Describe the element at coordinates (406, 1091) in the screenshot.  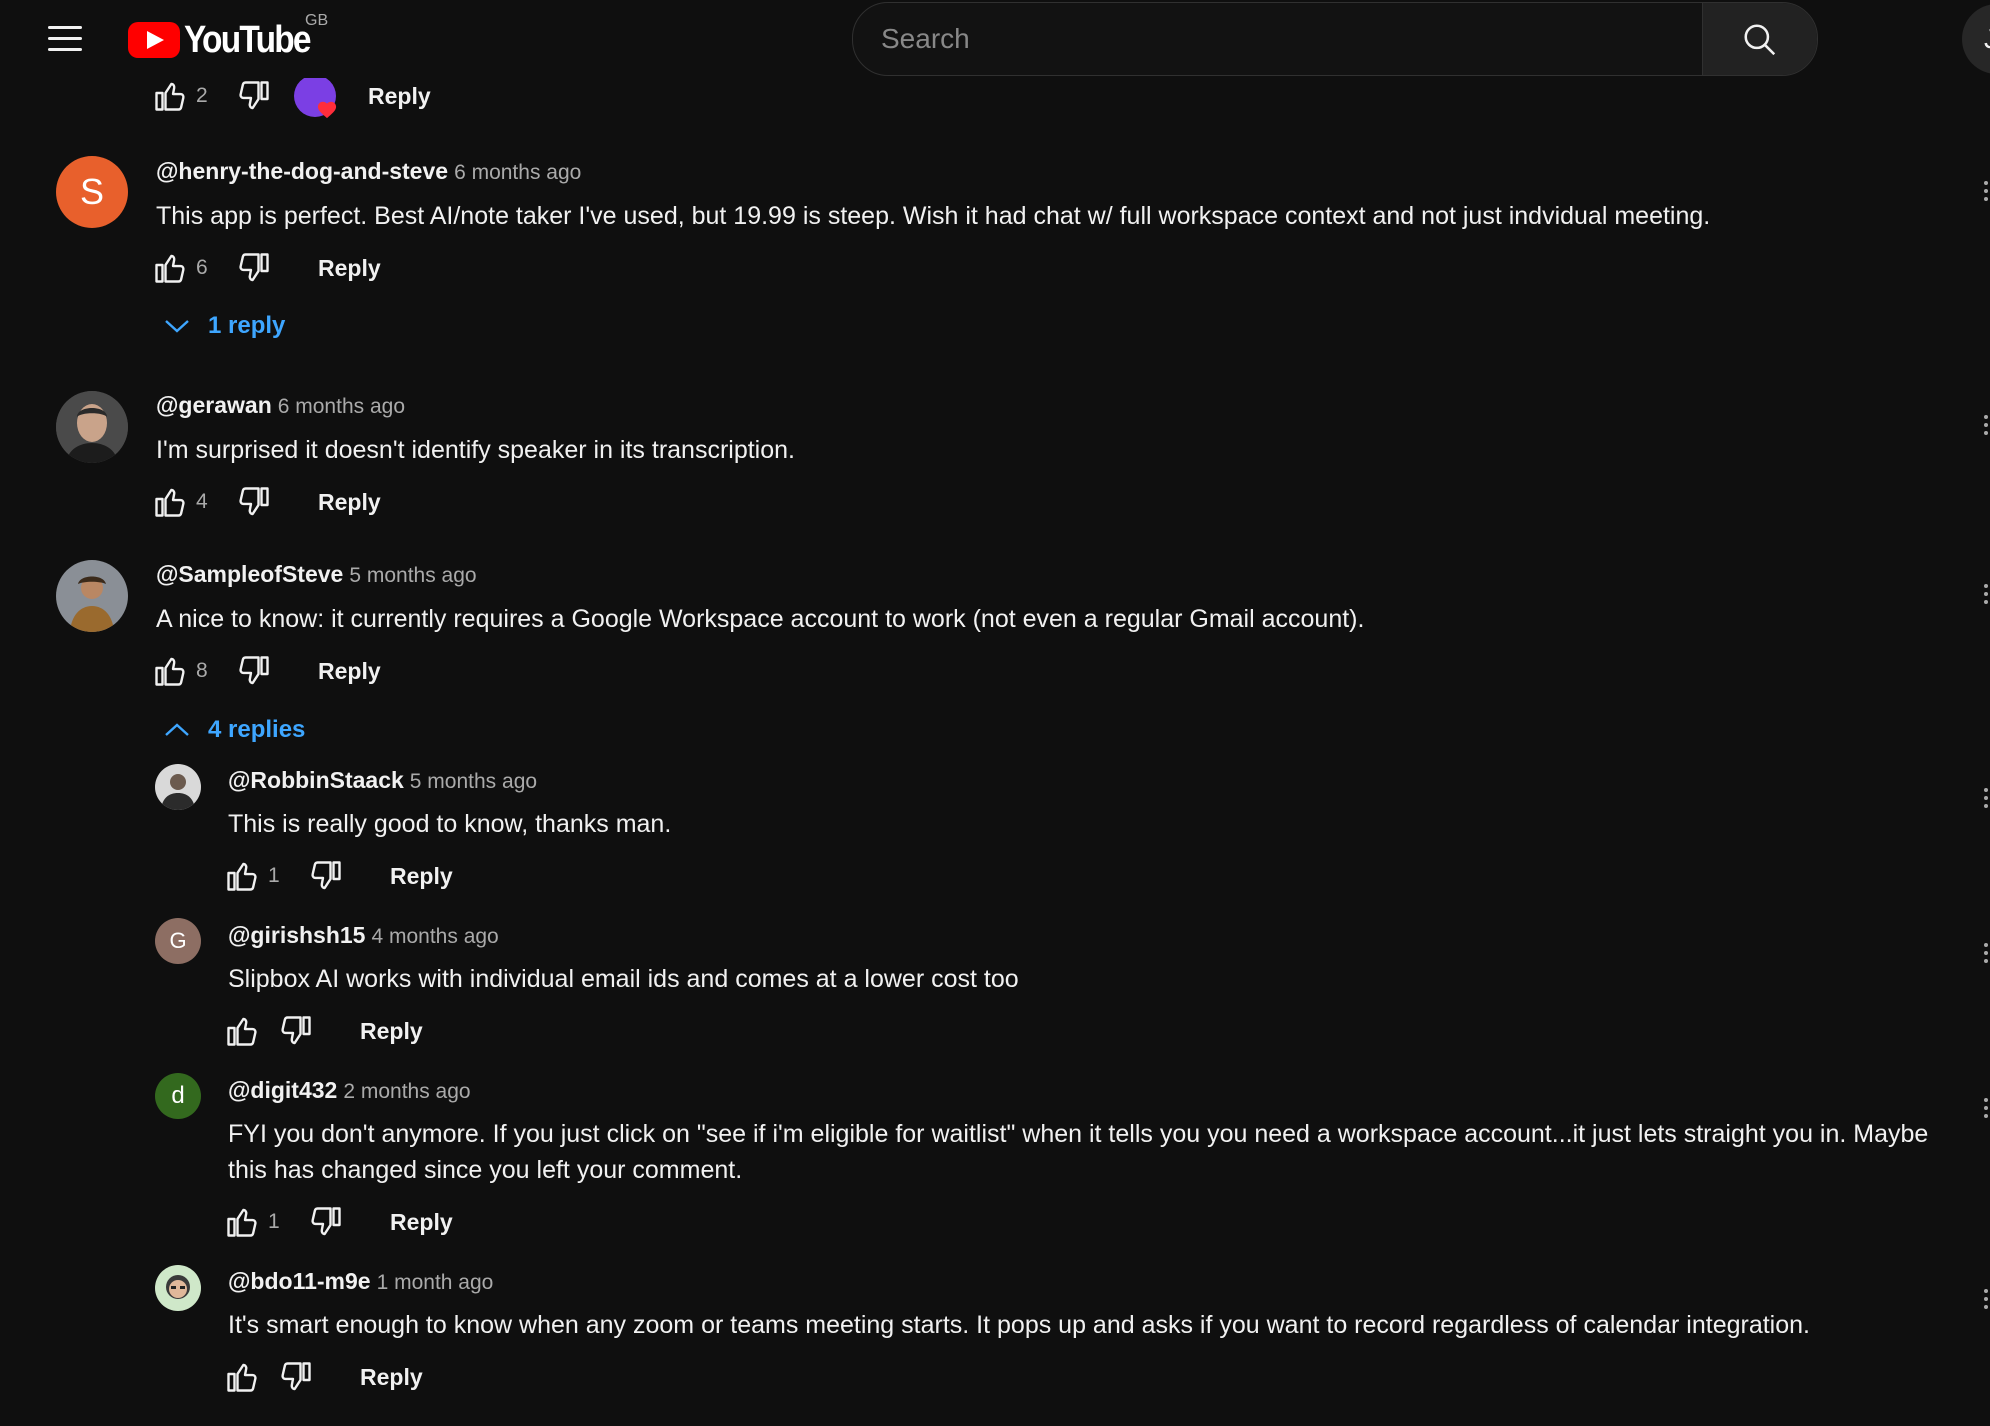
I see `reply-timestamp: 2 months ago` at that location.